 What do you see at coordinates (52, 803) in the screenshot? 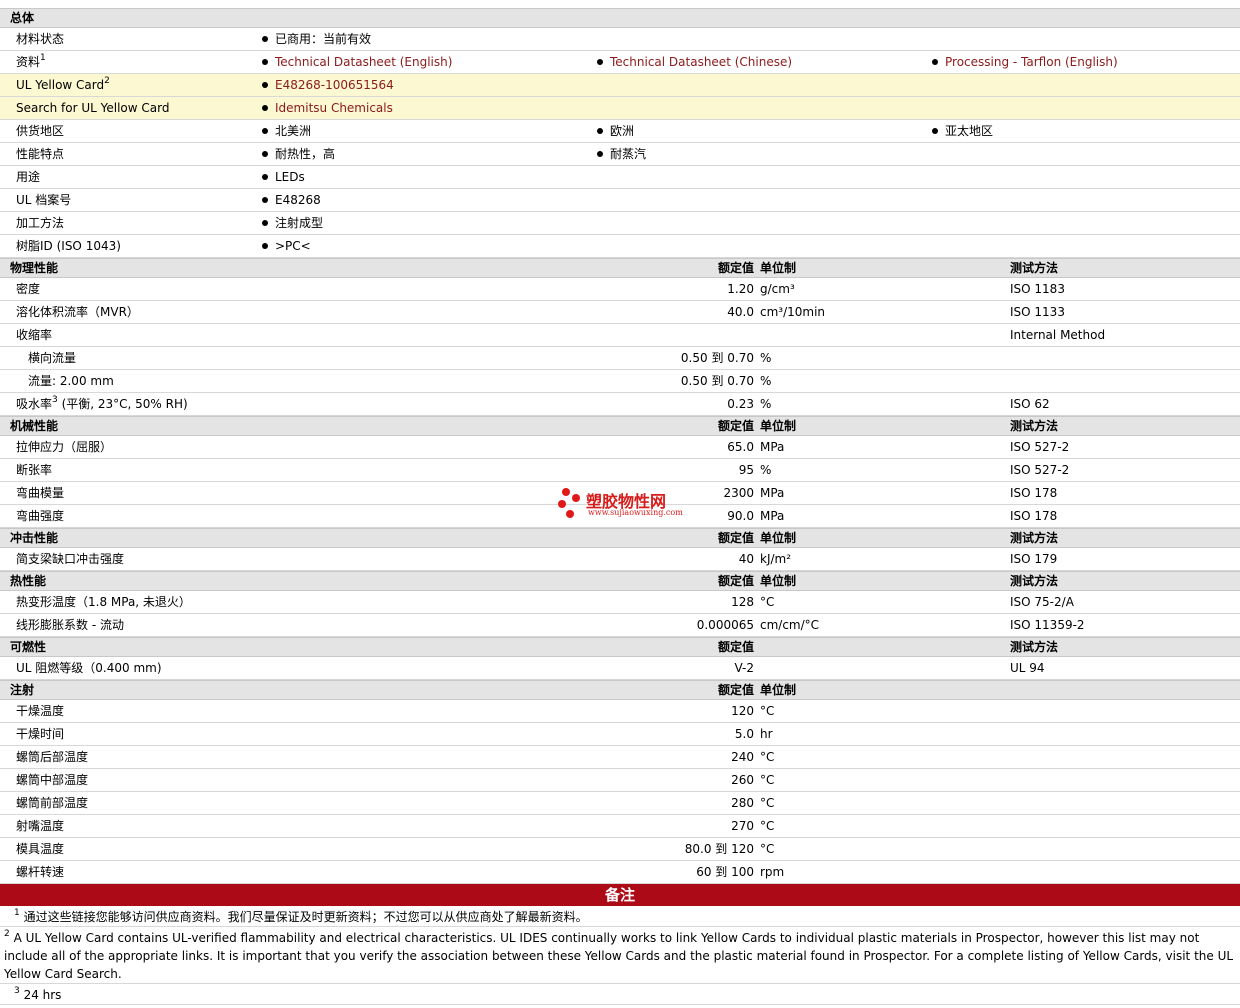
I see `row-label-text: 螺筒前部温度` at bounding box center [52, 803].